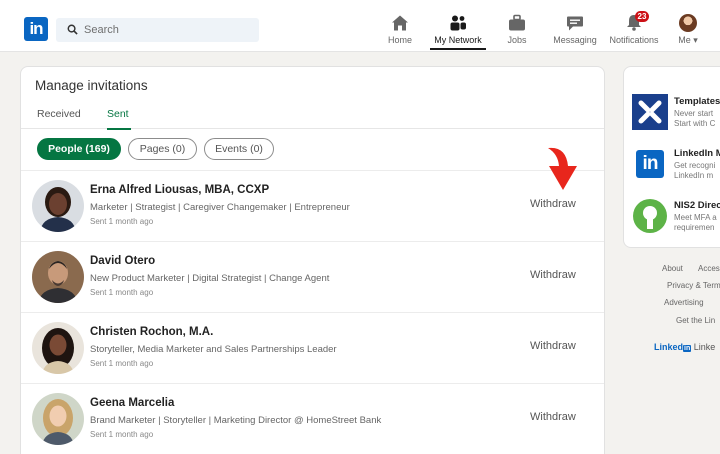  I want to click on briefcase-icon, so click(517, 22).